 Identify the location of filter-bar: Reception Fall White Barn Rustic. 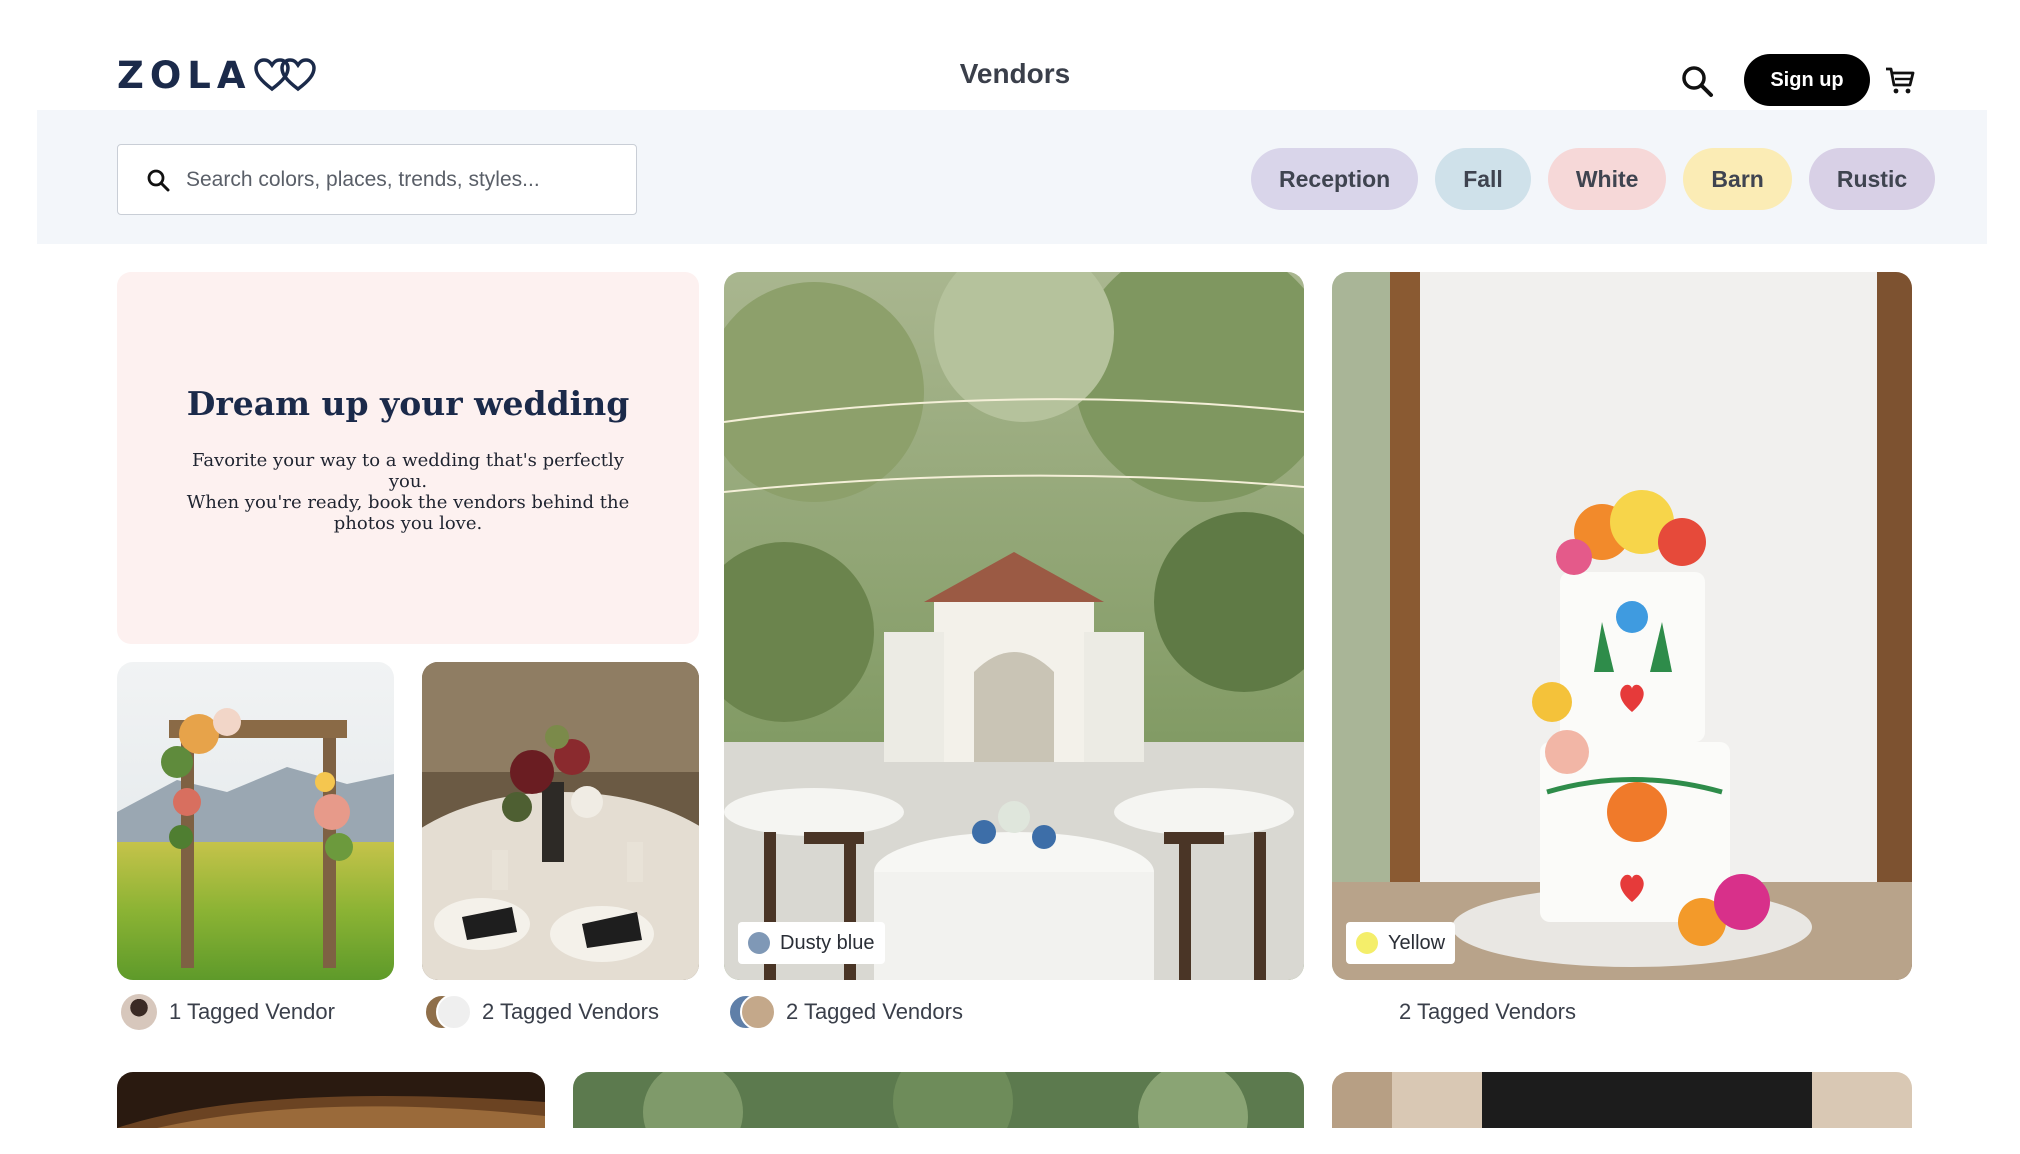
(1012, 177).